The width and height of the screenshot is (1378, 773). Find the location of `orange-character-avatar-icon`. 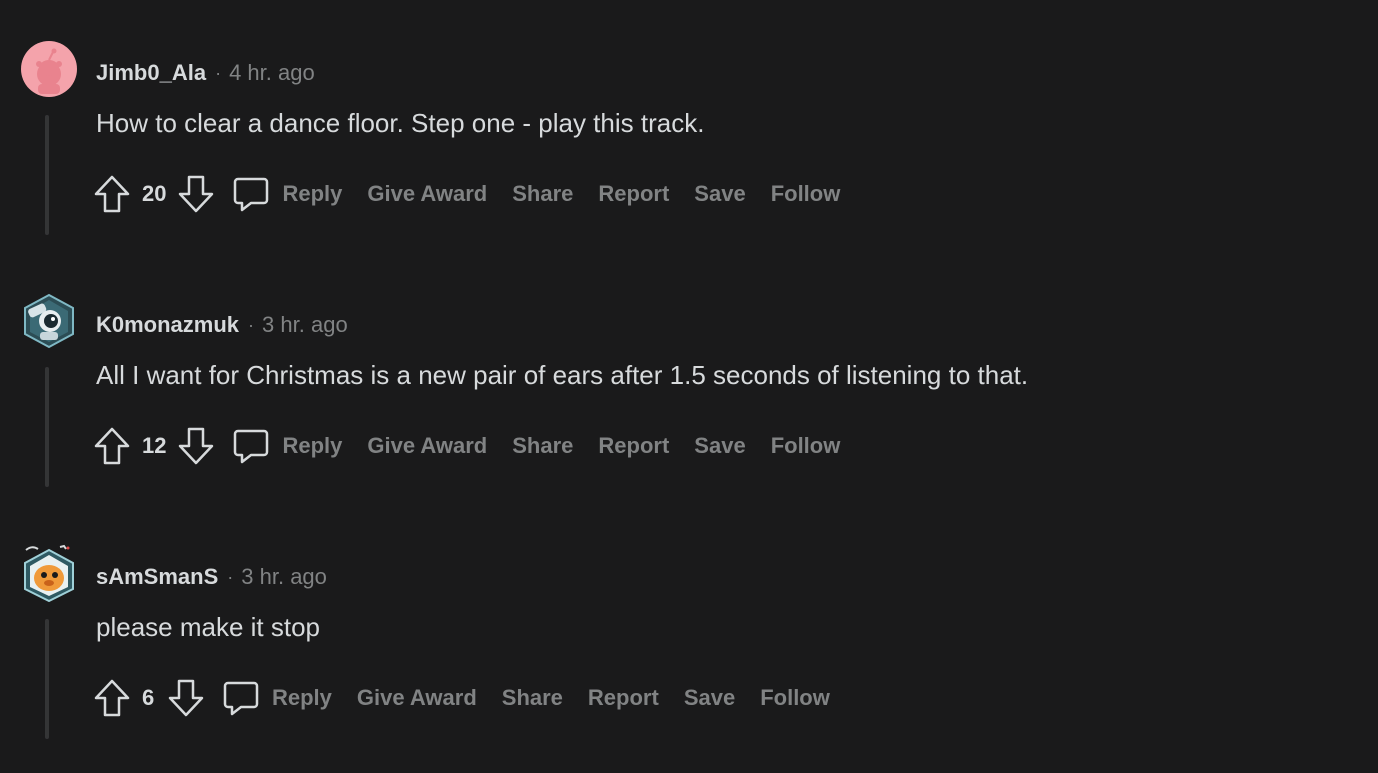

orange-character-avatar-icon is located at coordinates (49, 573).